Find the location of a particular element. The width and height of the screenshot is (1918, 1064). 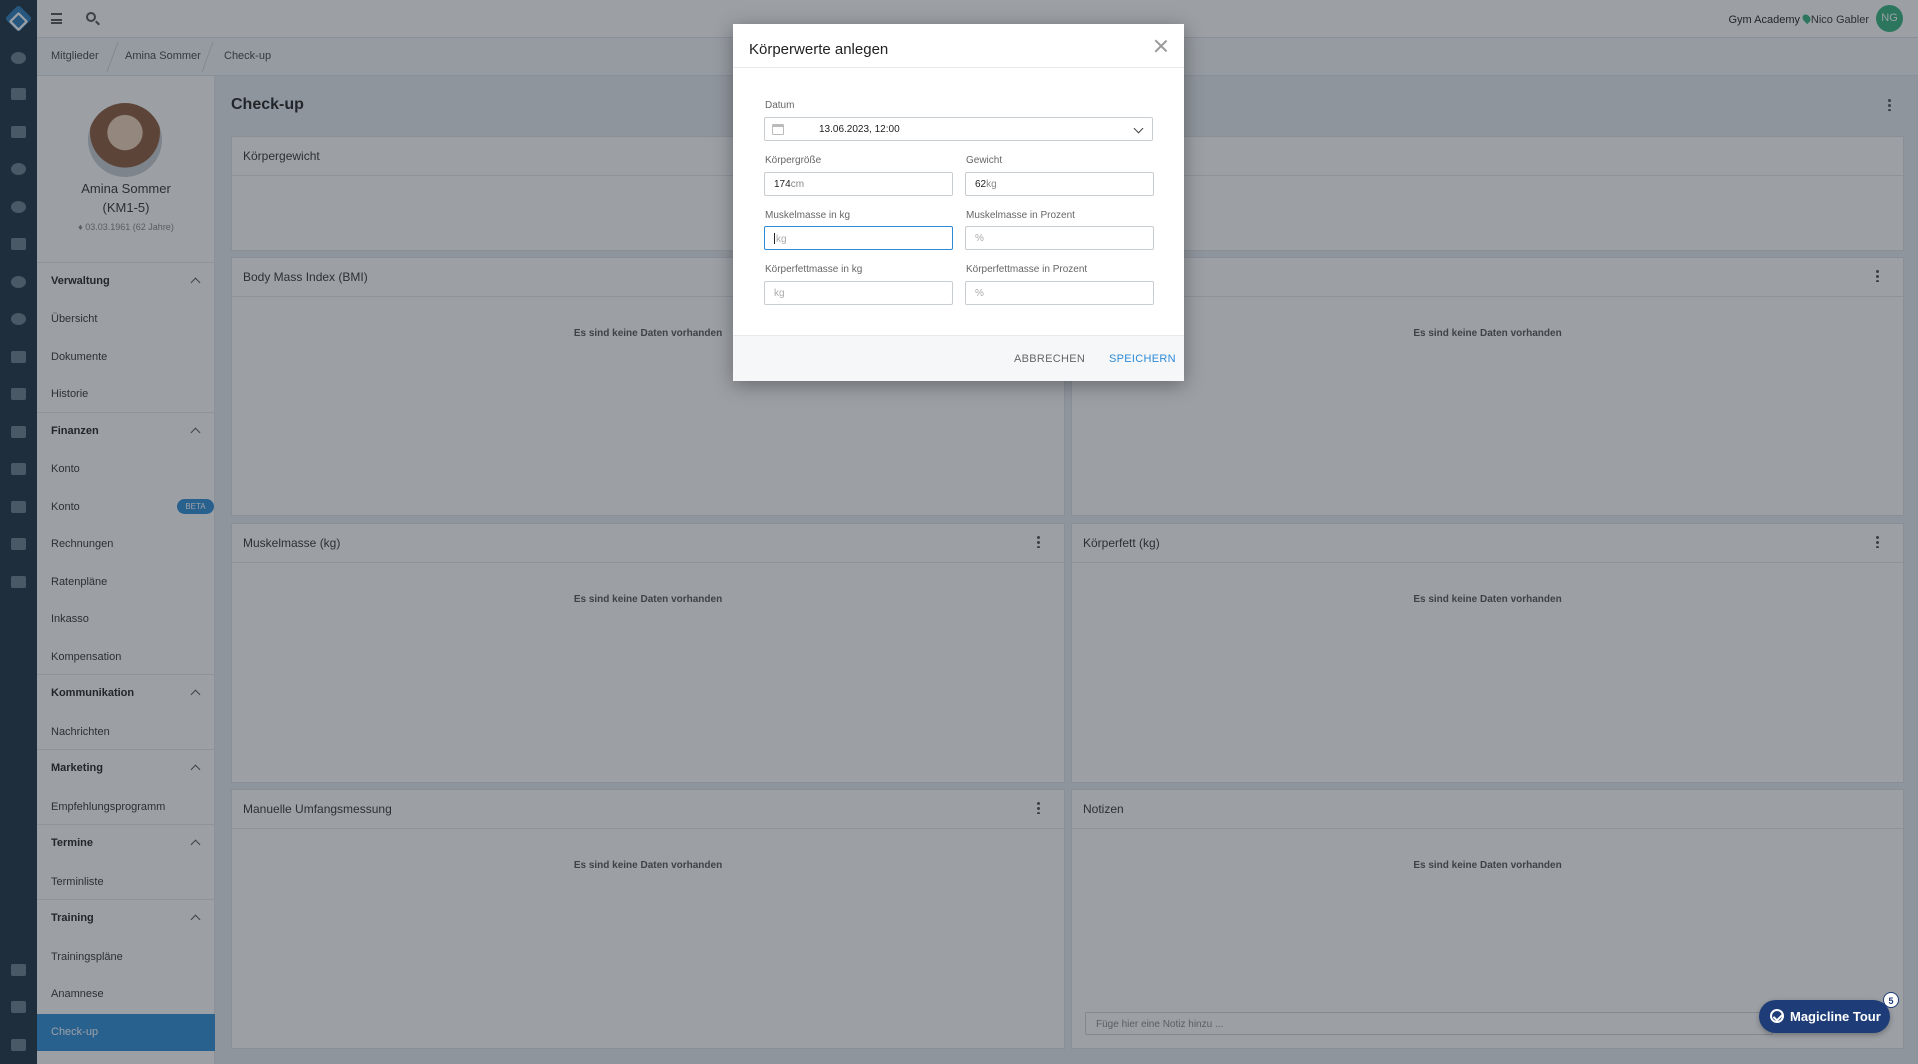

weight-unit: kg is located at coordinates (991, 184).